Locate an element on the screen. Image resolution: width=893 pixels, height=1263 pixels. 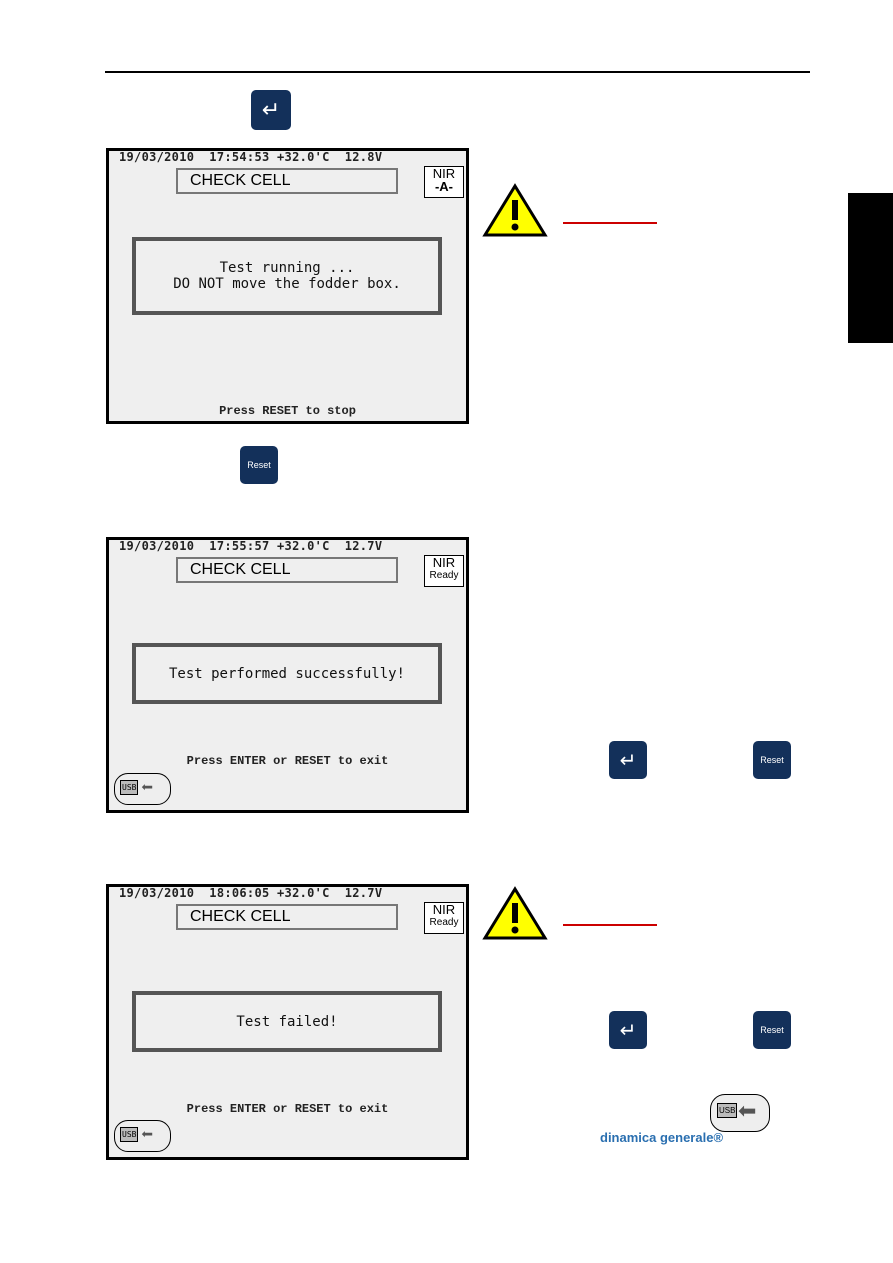
nir-badge: NIR -A- is located at coordinates (444, 182).